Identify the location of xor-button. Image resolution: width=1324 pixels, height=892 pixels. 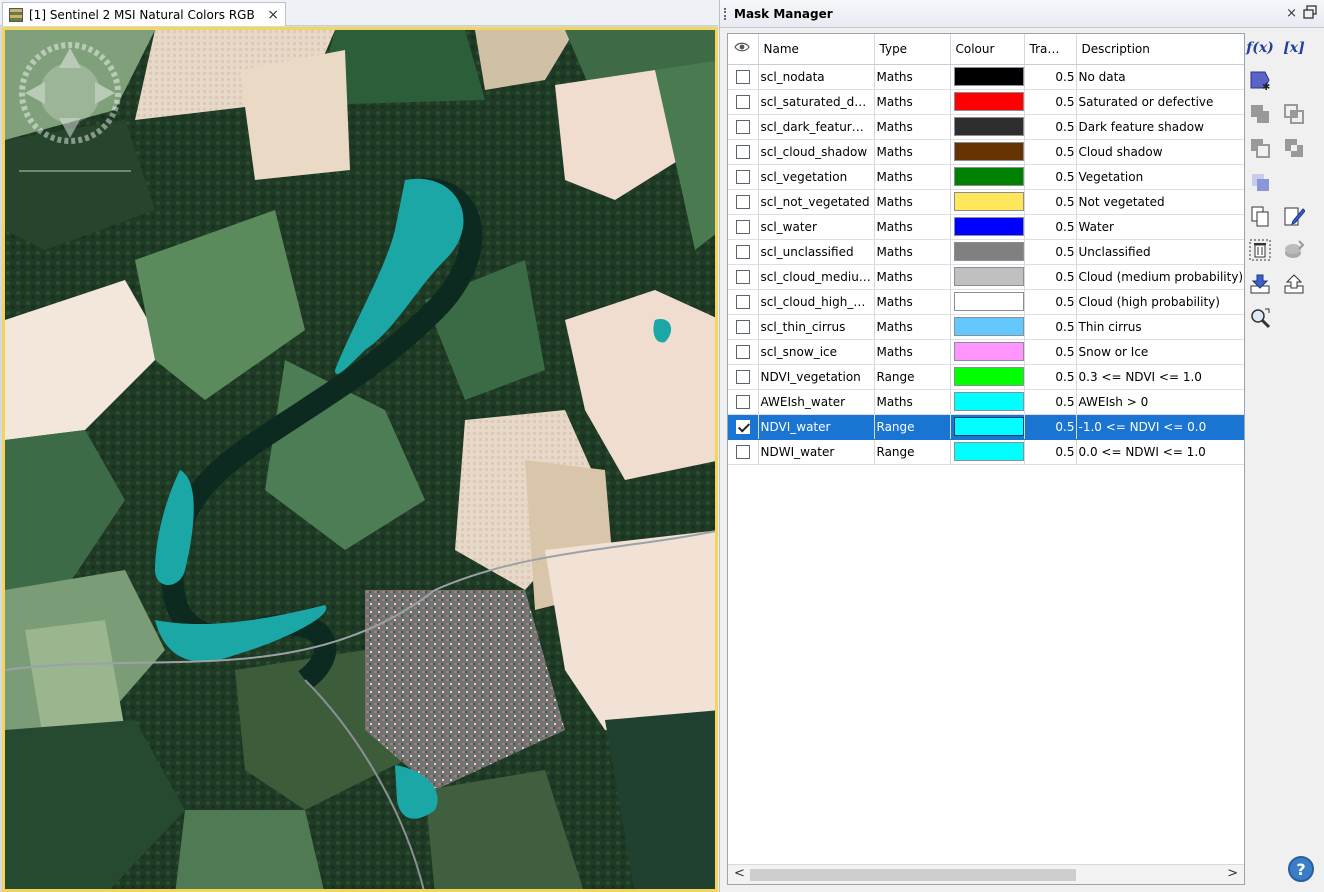
(1294, 148).